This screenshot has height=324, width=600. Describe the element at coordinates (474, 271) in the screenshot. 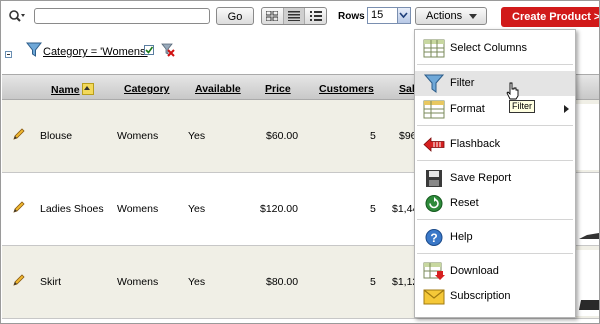

I see `menu-item-label: Download` at that location.